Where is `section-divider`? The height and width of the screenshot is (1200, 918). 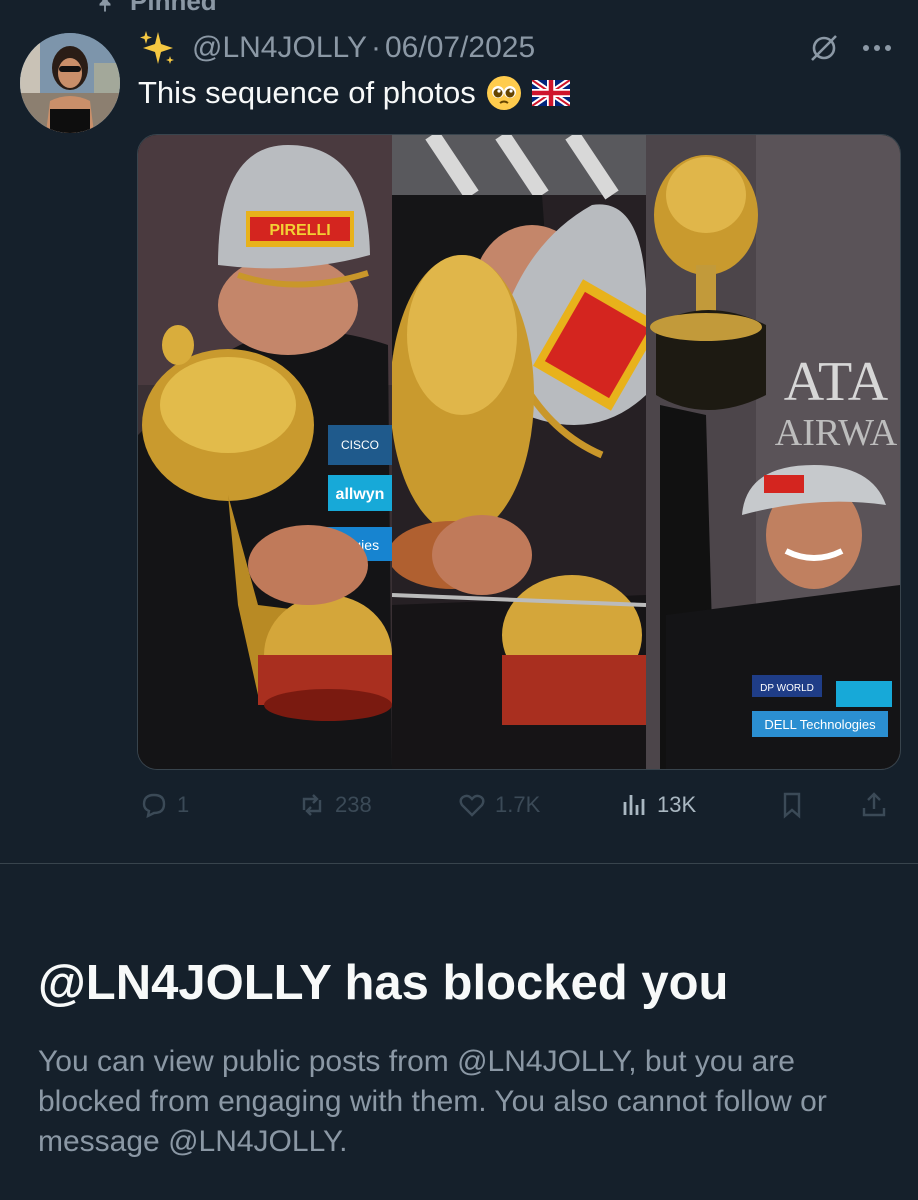
section-divider is located at coordinates (459, 863).